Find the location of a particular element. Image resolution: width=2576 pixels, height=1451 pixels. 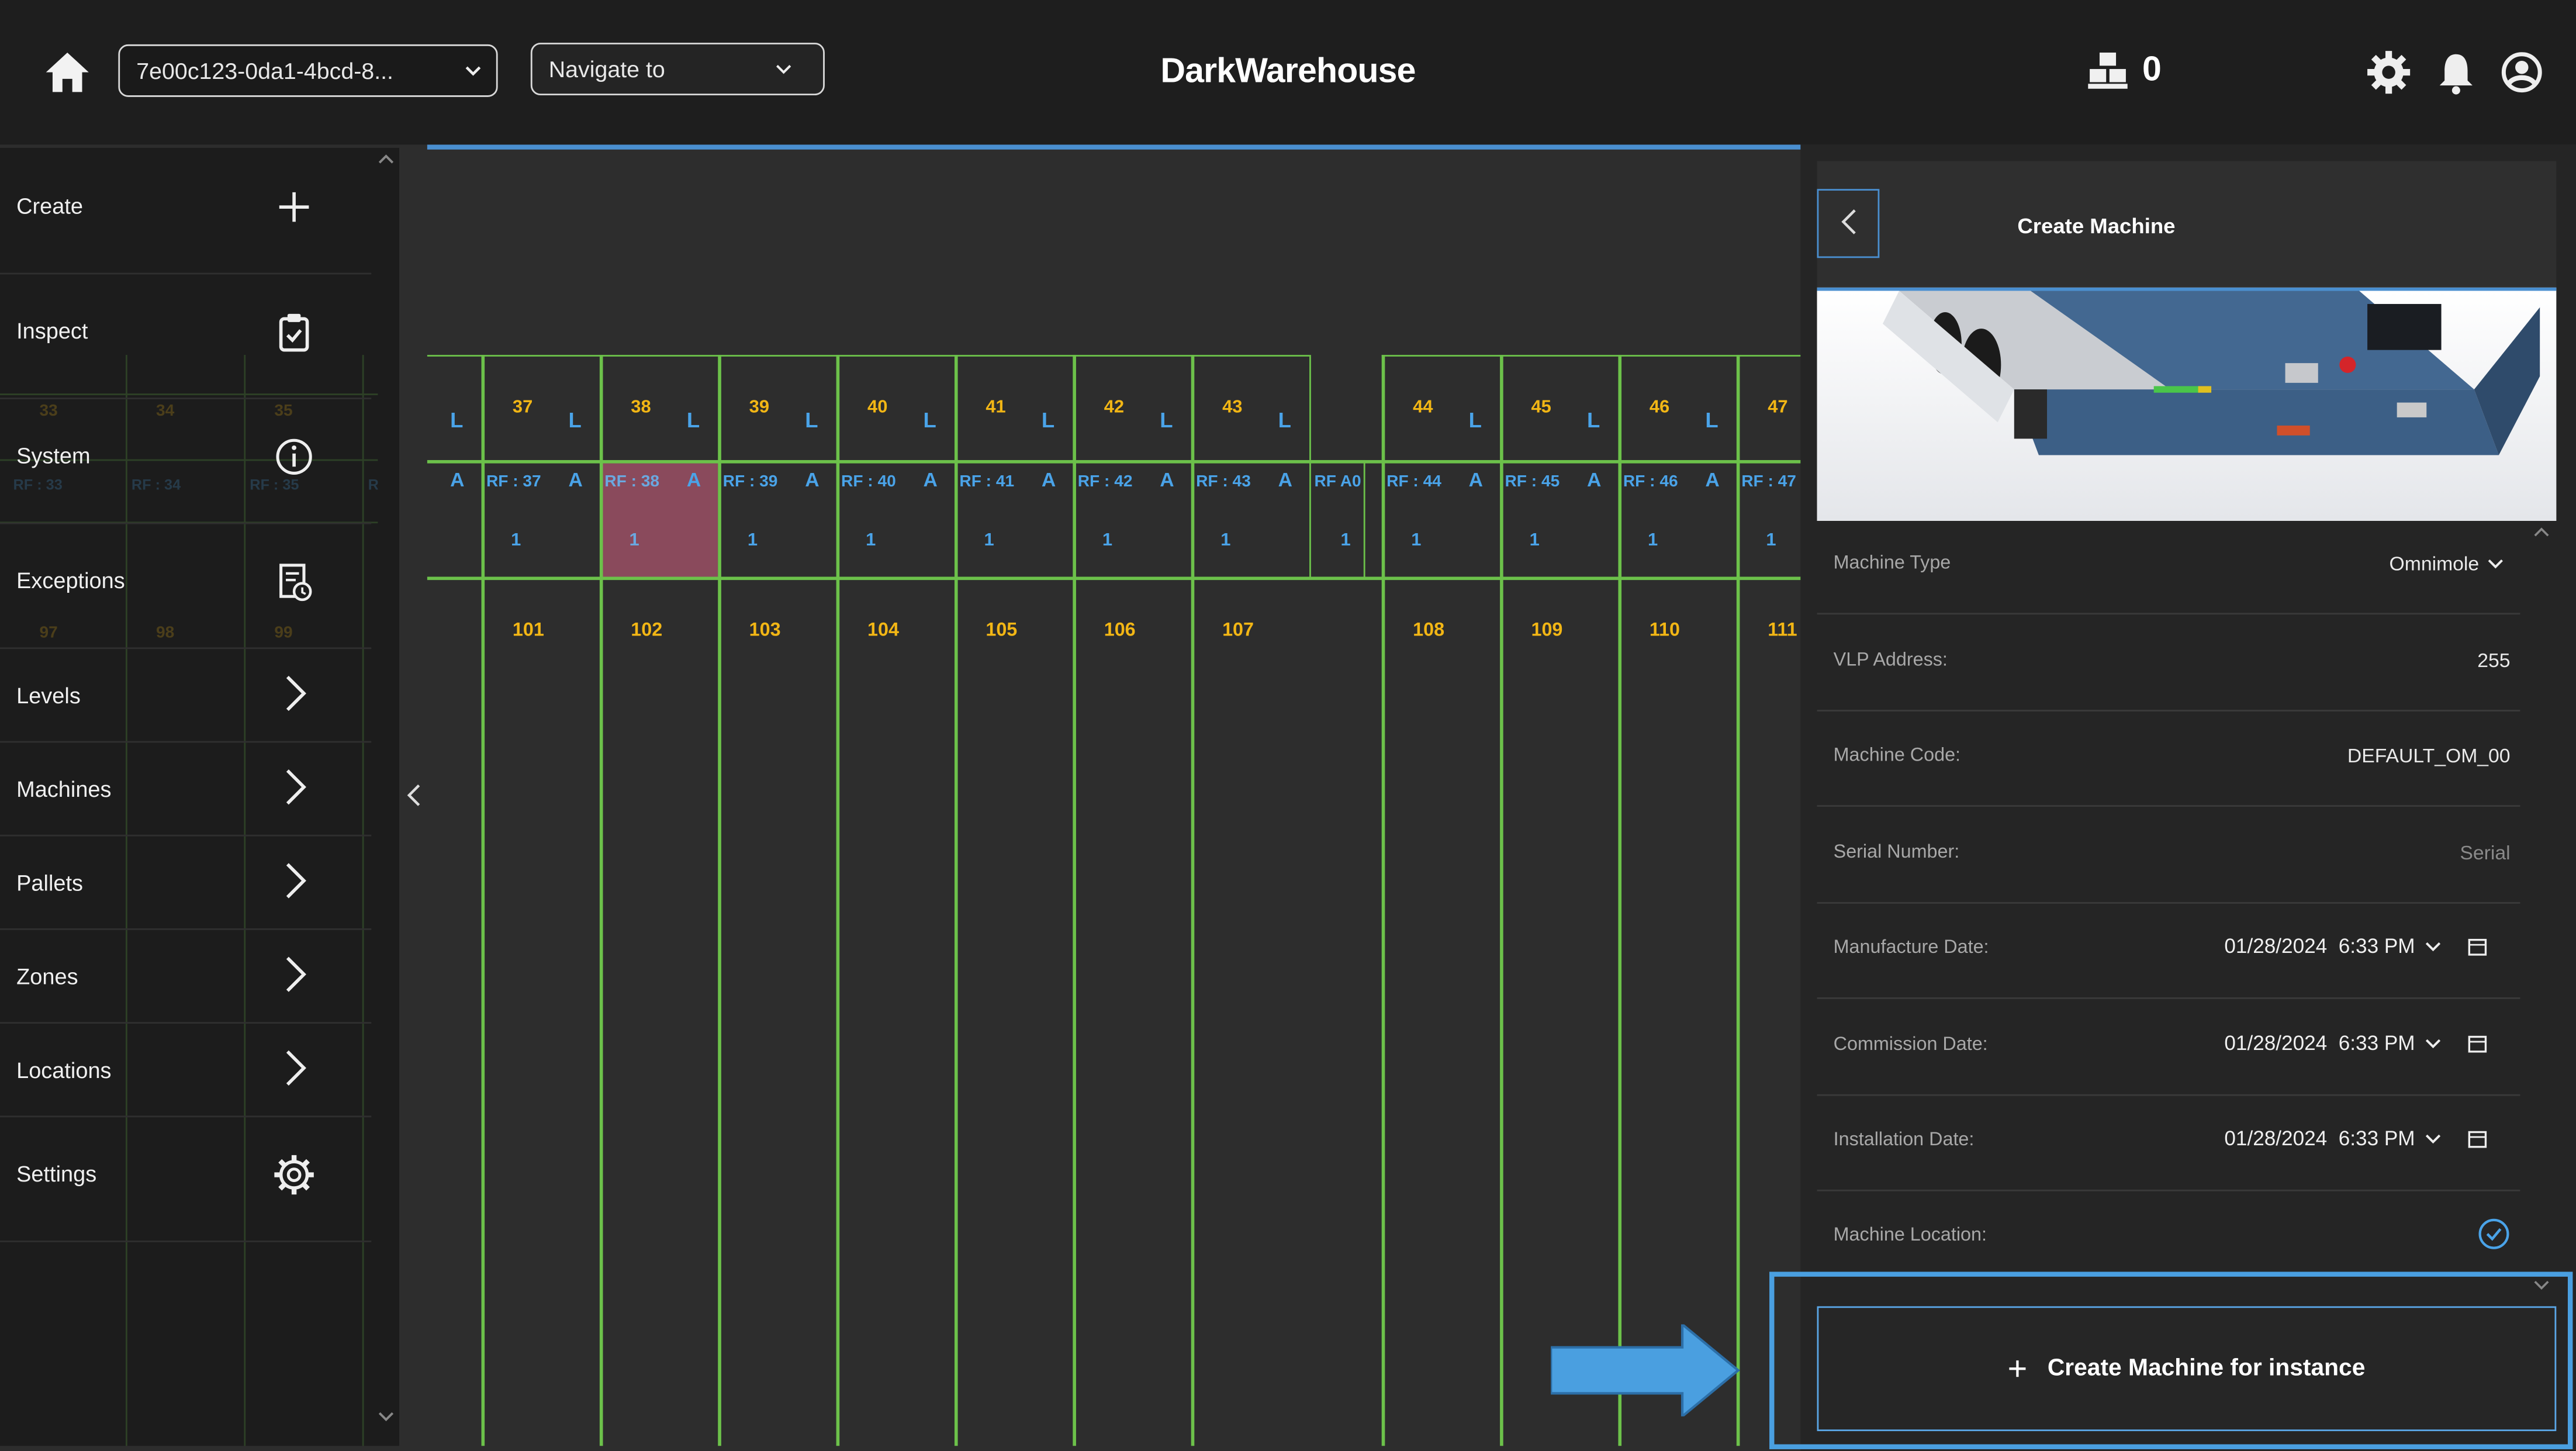

commission-date-picker: 01/28/2024 6:33 PM is located at coordinates (2355, 1043).